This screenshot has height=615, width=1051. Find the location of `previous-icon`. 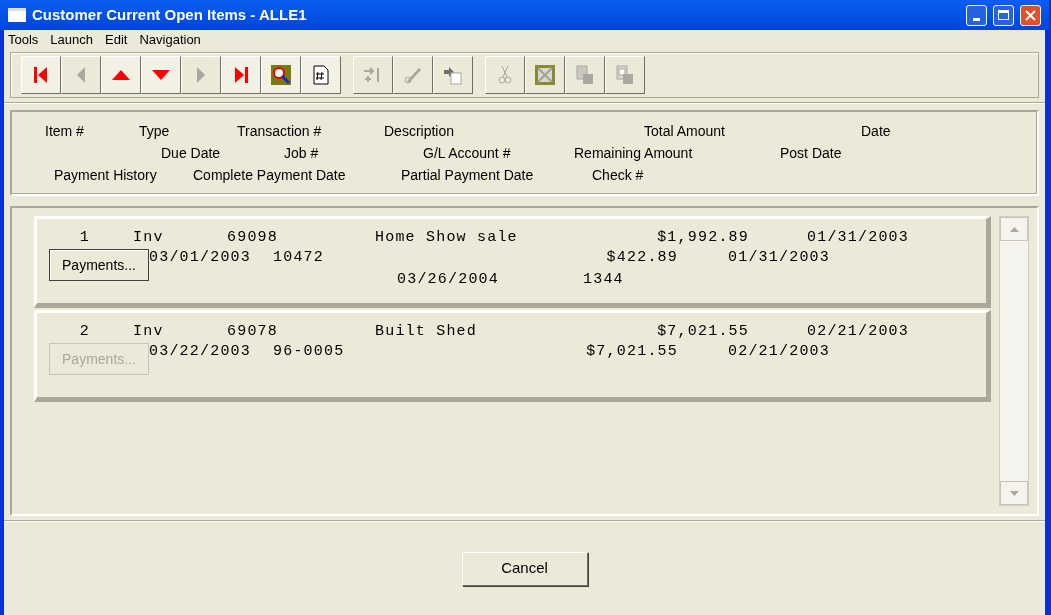

previous-icon is located at coordinates (81, 75).